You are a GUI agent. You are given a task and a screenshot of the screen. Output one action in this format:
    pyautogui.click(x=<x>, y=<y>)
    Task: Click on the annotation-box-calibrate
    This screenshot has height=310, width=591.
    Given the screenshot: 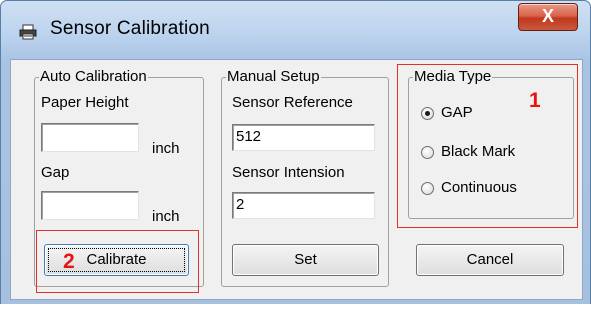 What is the action you would take?
    pyautogui.click(x=117, y=261)
    